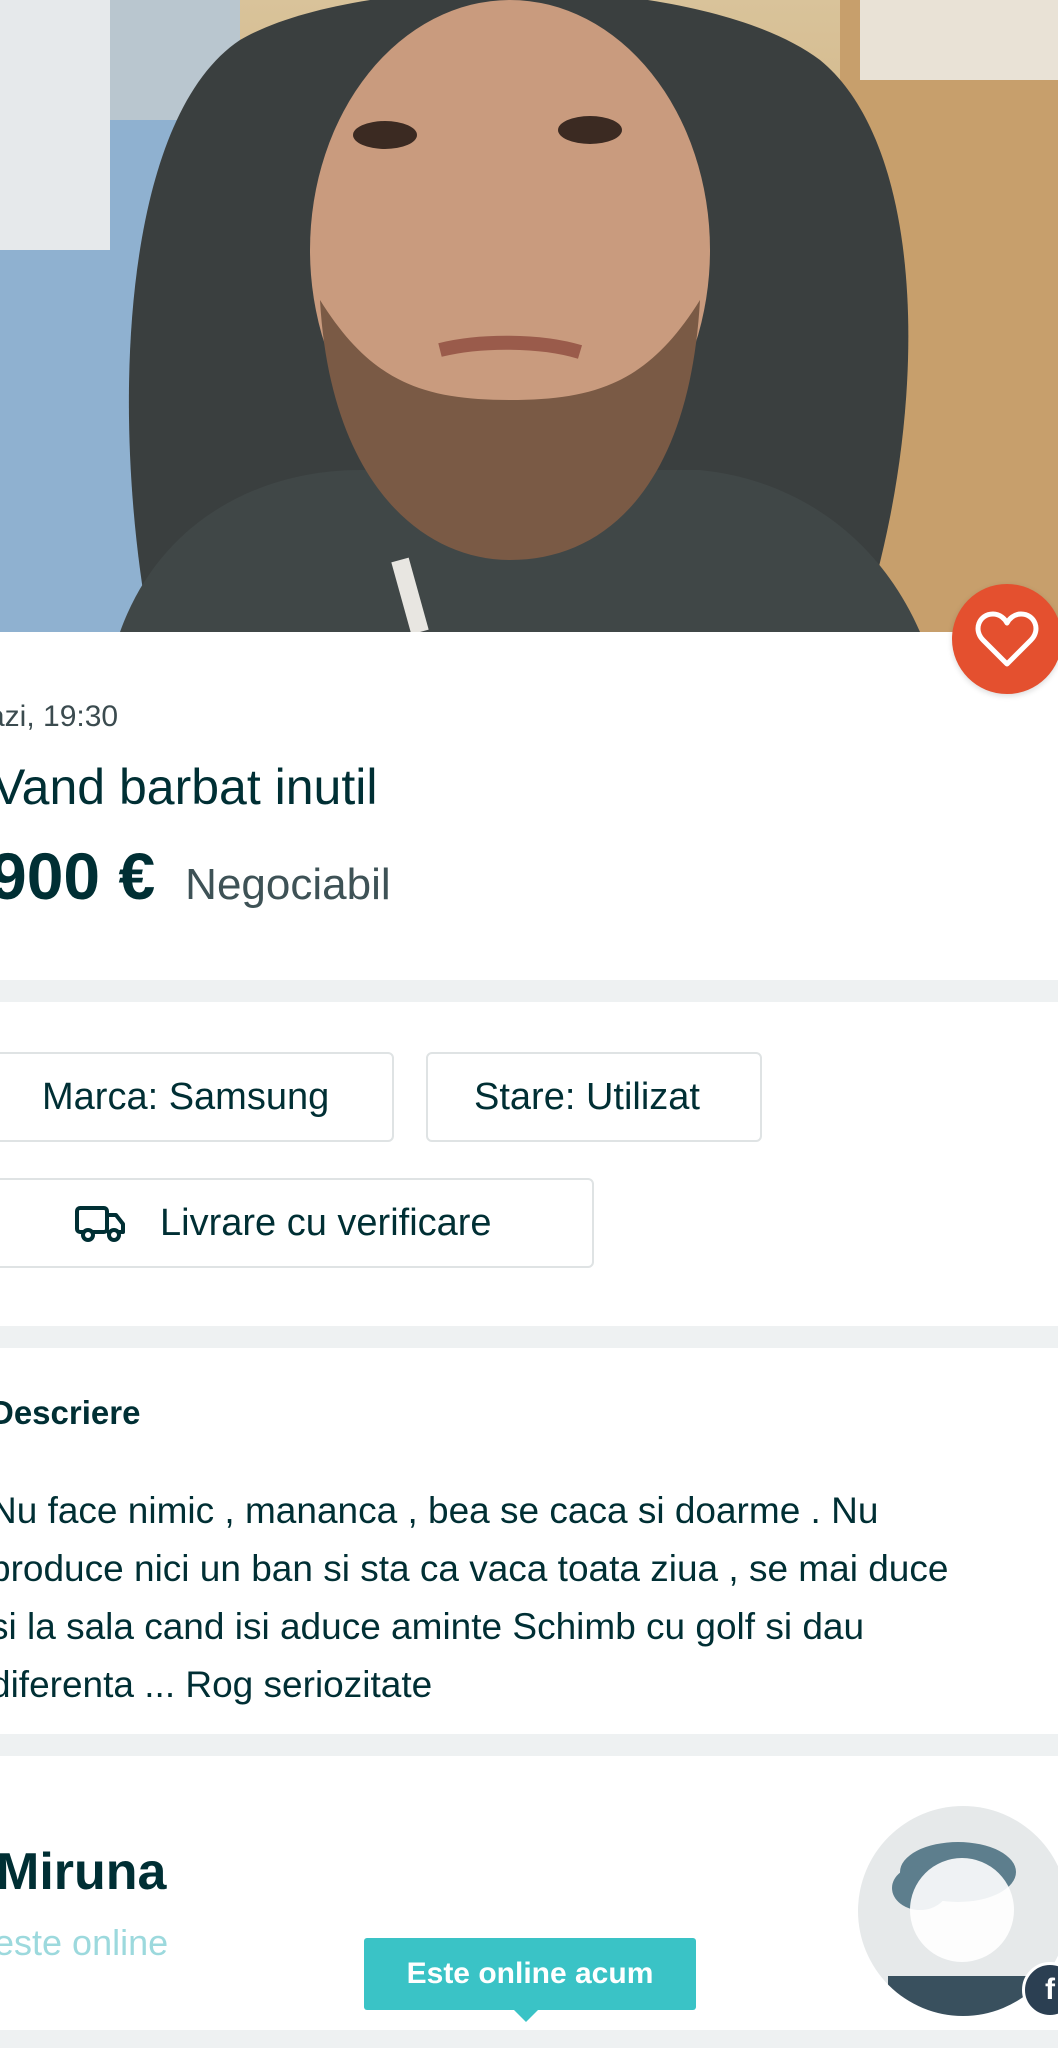 The width and height of the screenshot is (1058, 2048). I want to click on attribute-state-label: Stare: Utilizat, so click(587, 1096).